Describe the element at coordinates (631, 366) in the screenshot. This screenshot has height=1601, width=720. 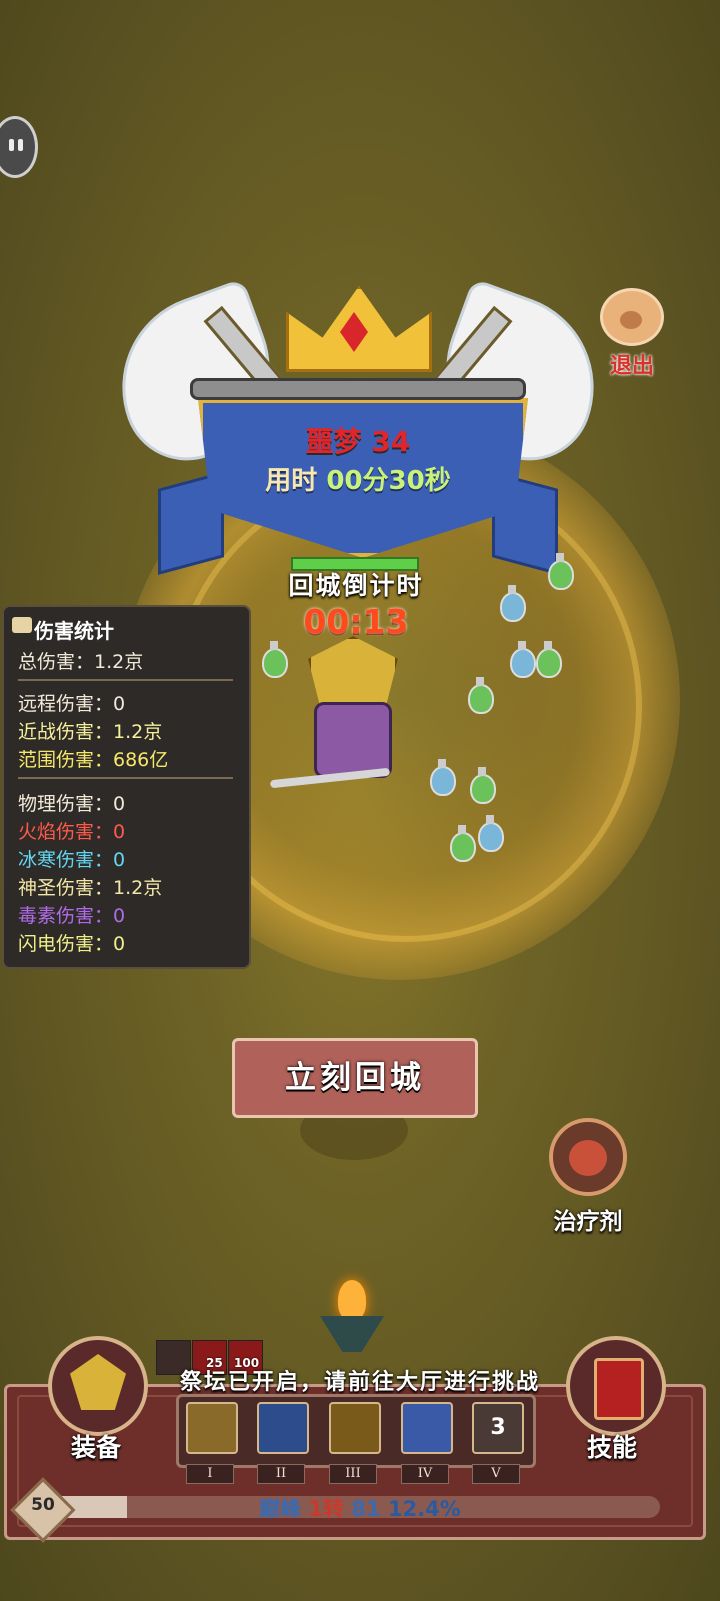
I see `exit-label: 退出` at that location.